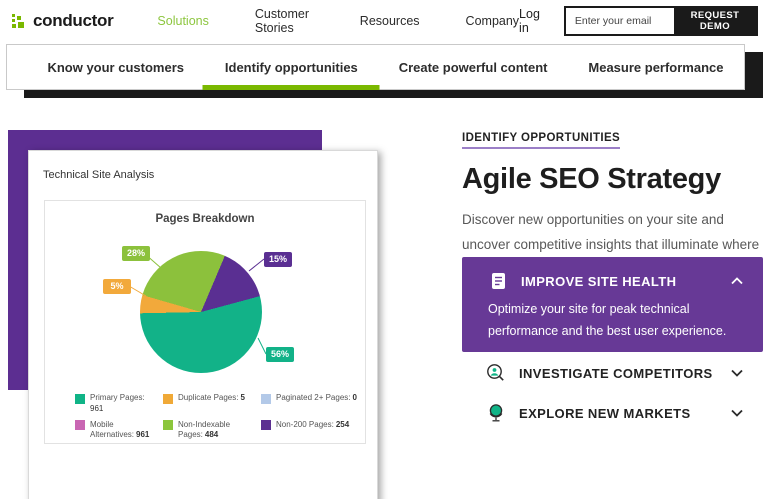 The height and width of the screenshot is (499, 770). I want to click on email-signup-group: REQUEST DEMO, so click(660, 21).